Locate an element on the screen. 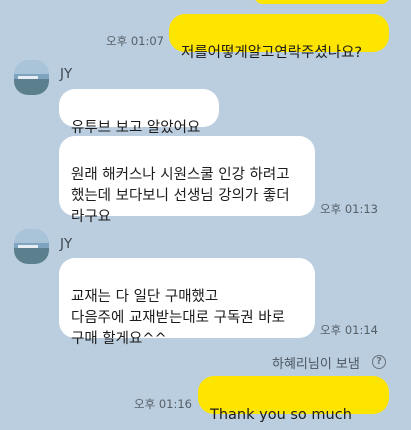 The height and width of the screenshot is (430, 411). outgoing-message-bubble is located at coordinates (322, 2).